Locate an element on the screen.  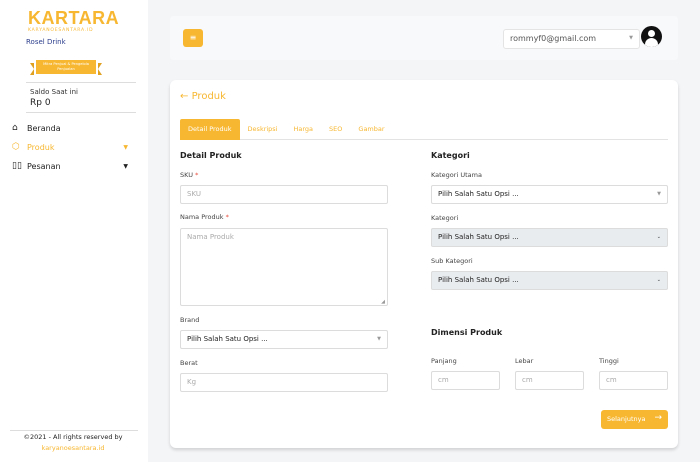
category-select: Pilih Salah Satu Opsi ... ⌄ is located at coordinates (549, 237).